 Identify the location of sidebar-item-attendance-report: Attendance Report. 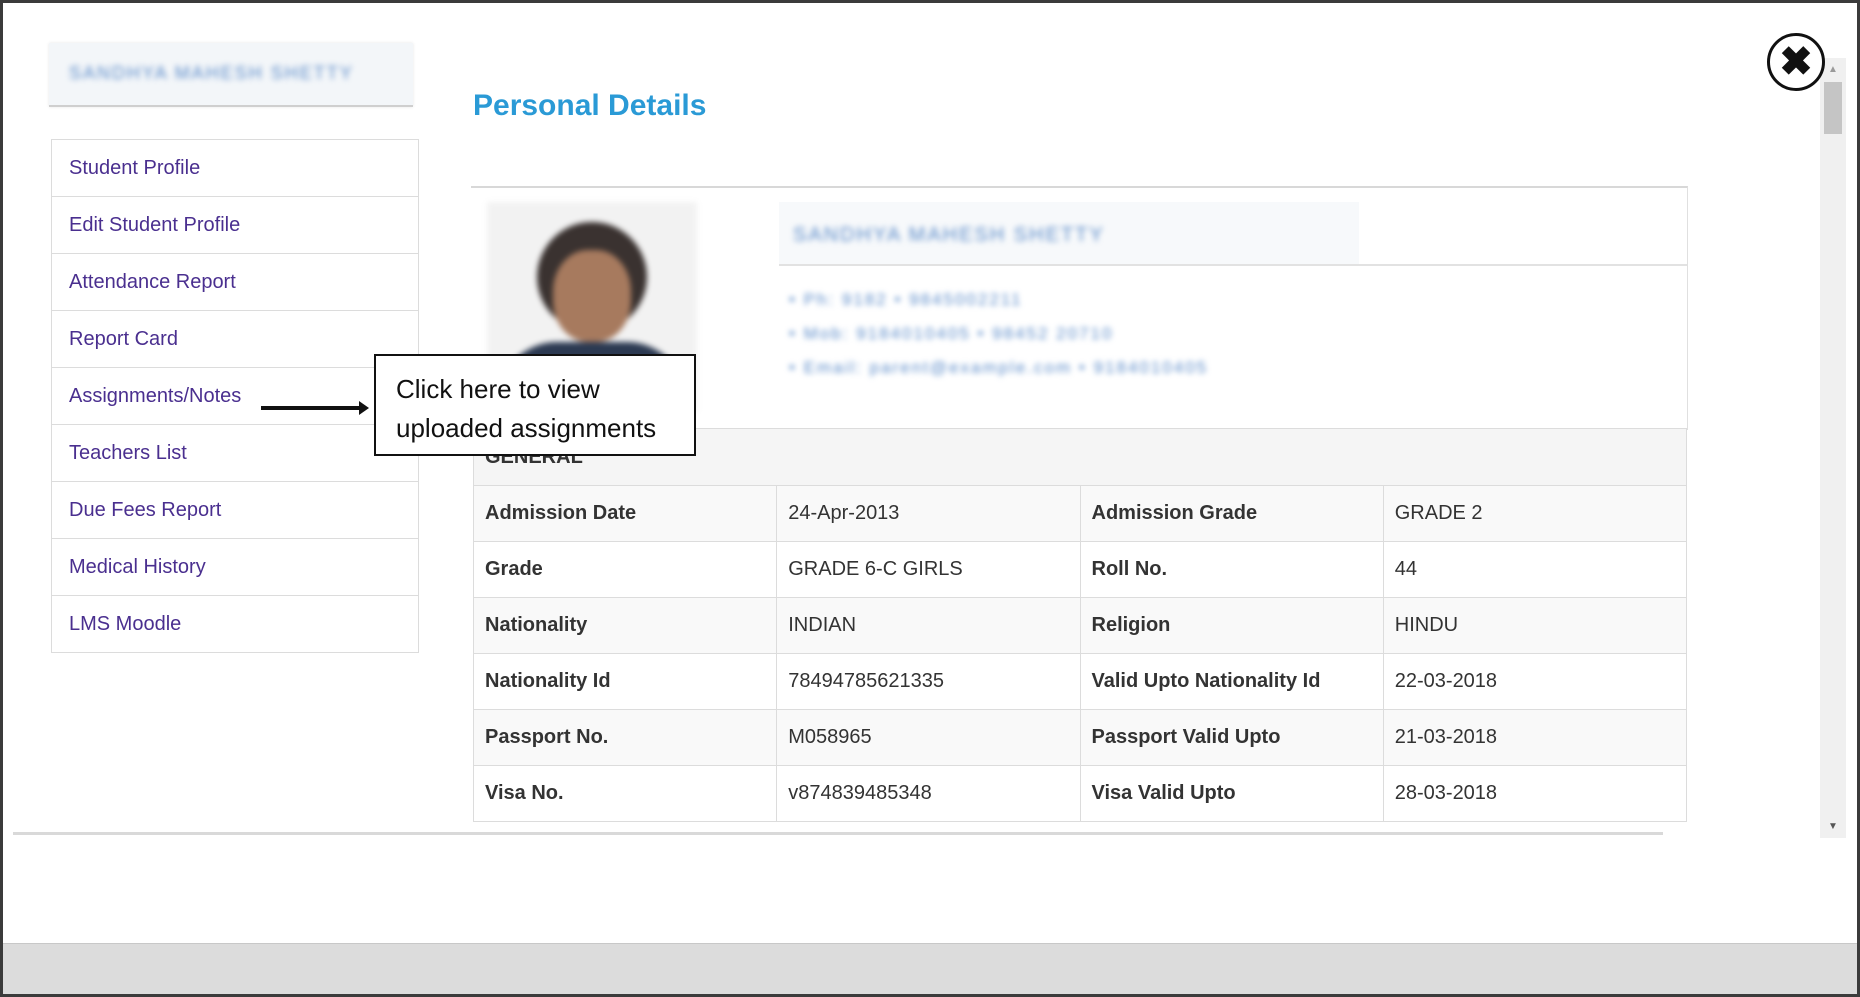
(235, 282).